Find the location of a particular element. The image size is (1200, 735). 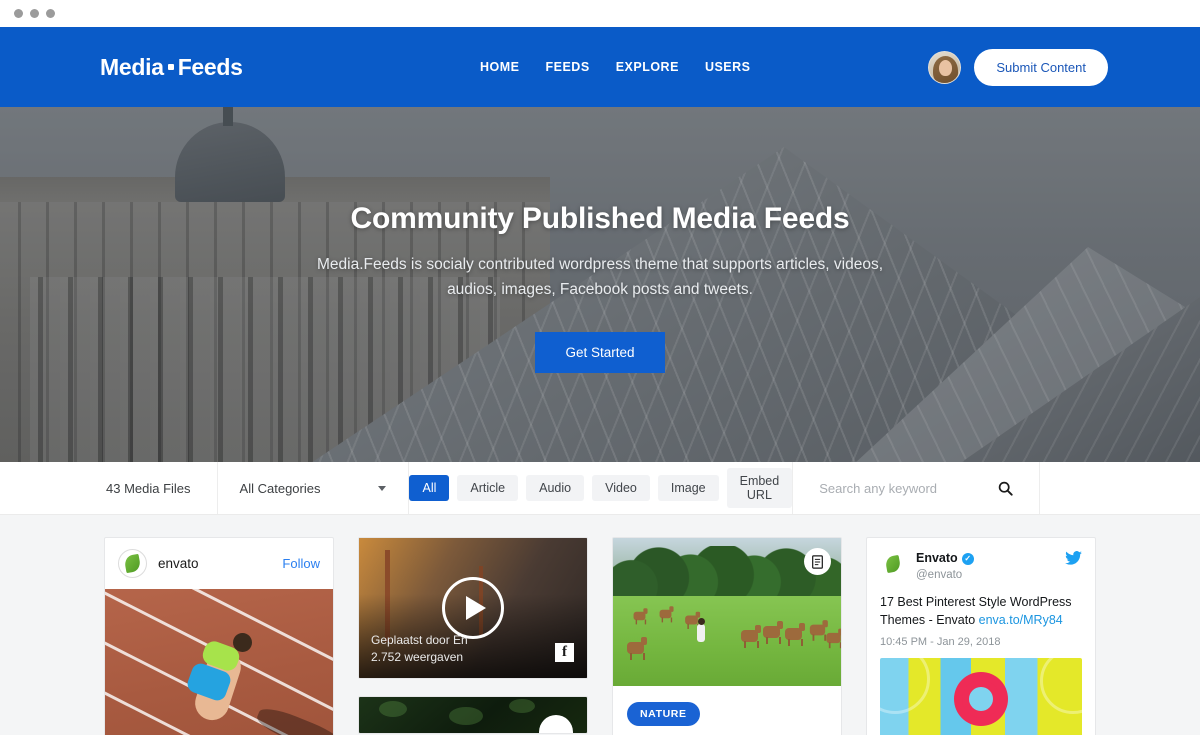

video-meta: Geplaatst door En 2.752 weergaven is located at coordinates (419, 649).